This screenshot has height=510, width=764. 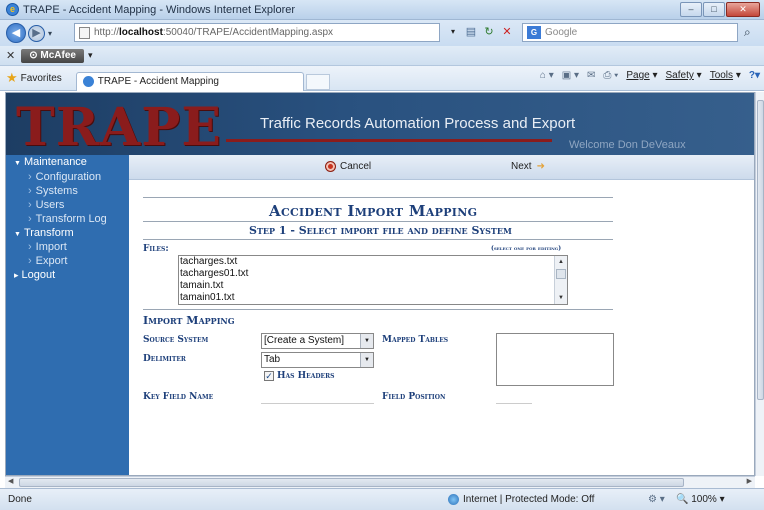 I want to click on delimiter-label: Delimiter, so click(x=164, y=359).